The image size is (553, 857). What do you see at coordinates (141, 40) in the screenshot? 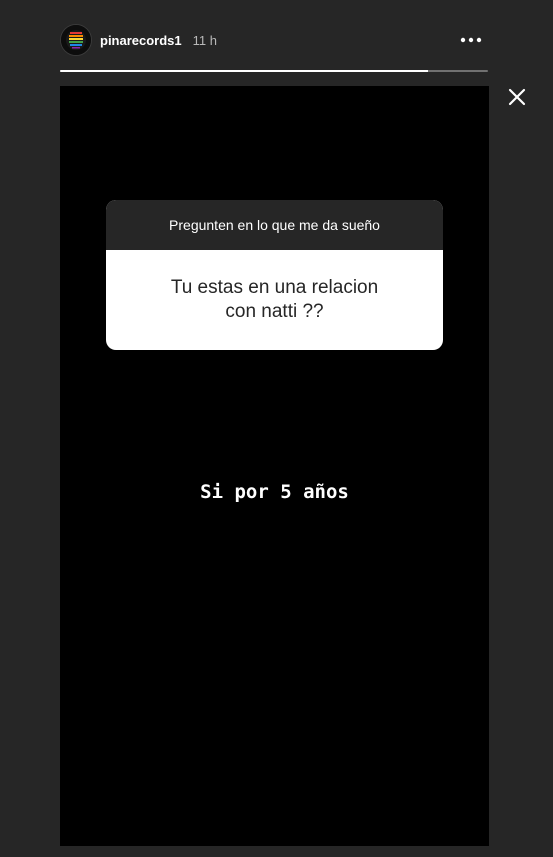
I see `username: pinarecords1` at bounding box center [141, 40].